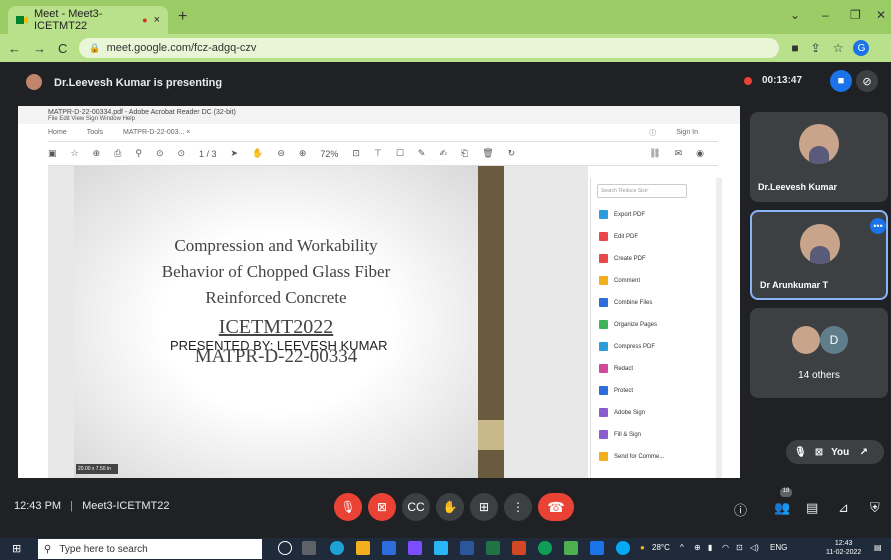  Describe the element at coordinates (382, 507) in the screenshot. I see `camera-toggle-button: ⊠` at that location.